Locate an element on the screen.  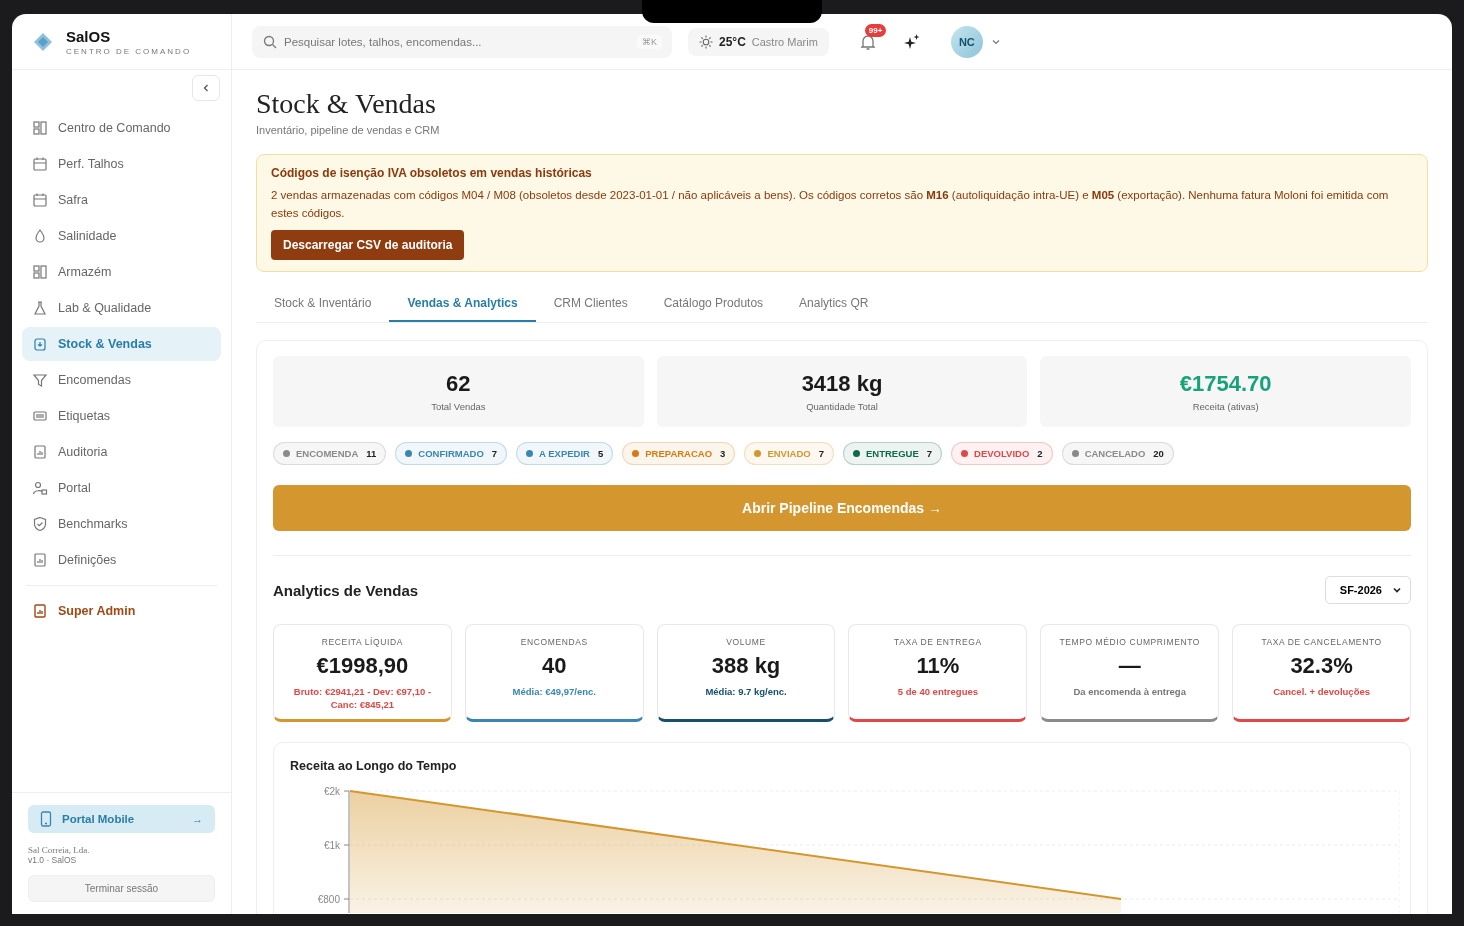
sun-icon is located at coordinates (706, 41).